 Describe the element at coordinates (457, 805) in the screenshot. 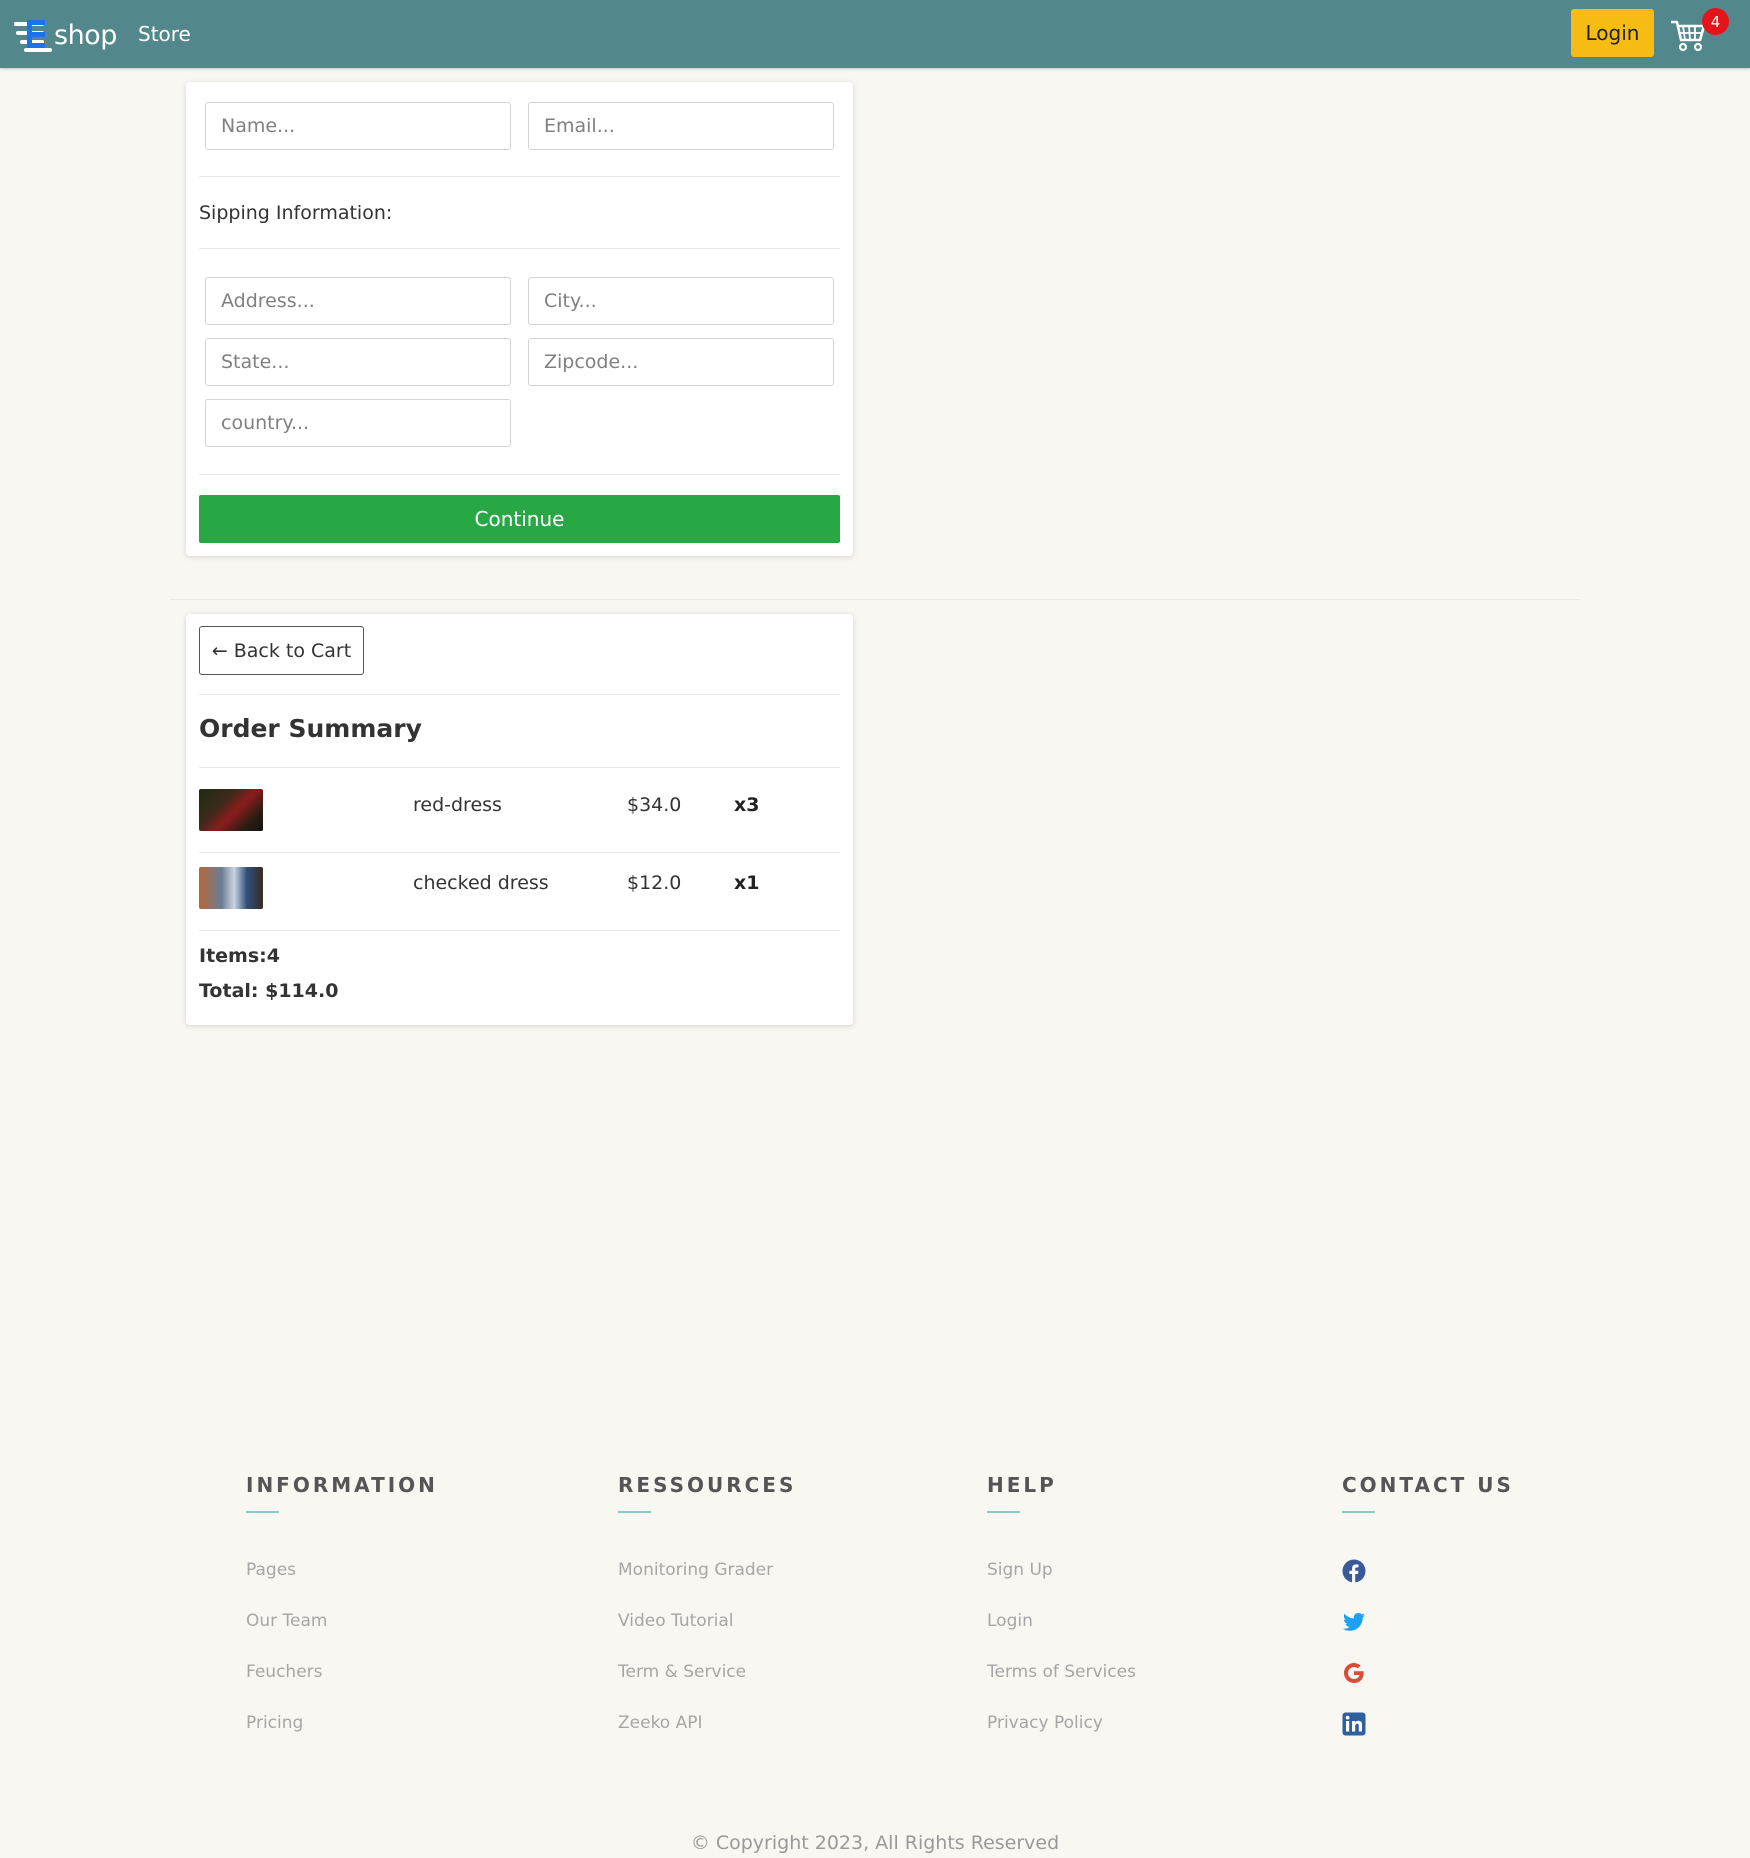

I see `product-name: red-dress` at that location.